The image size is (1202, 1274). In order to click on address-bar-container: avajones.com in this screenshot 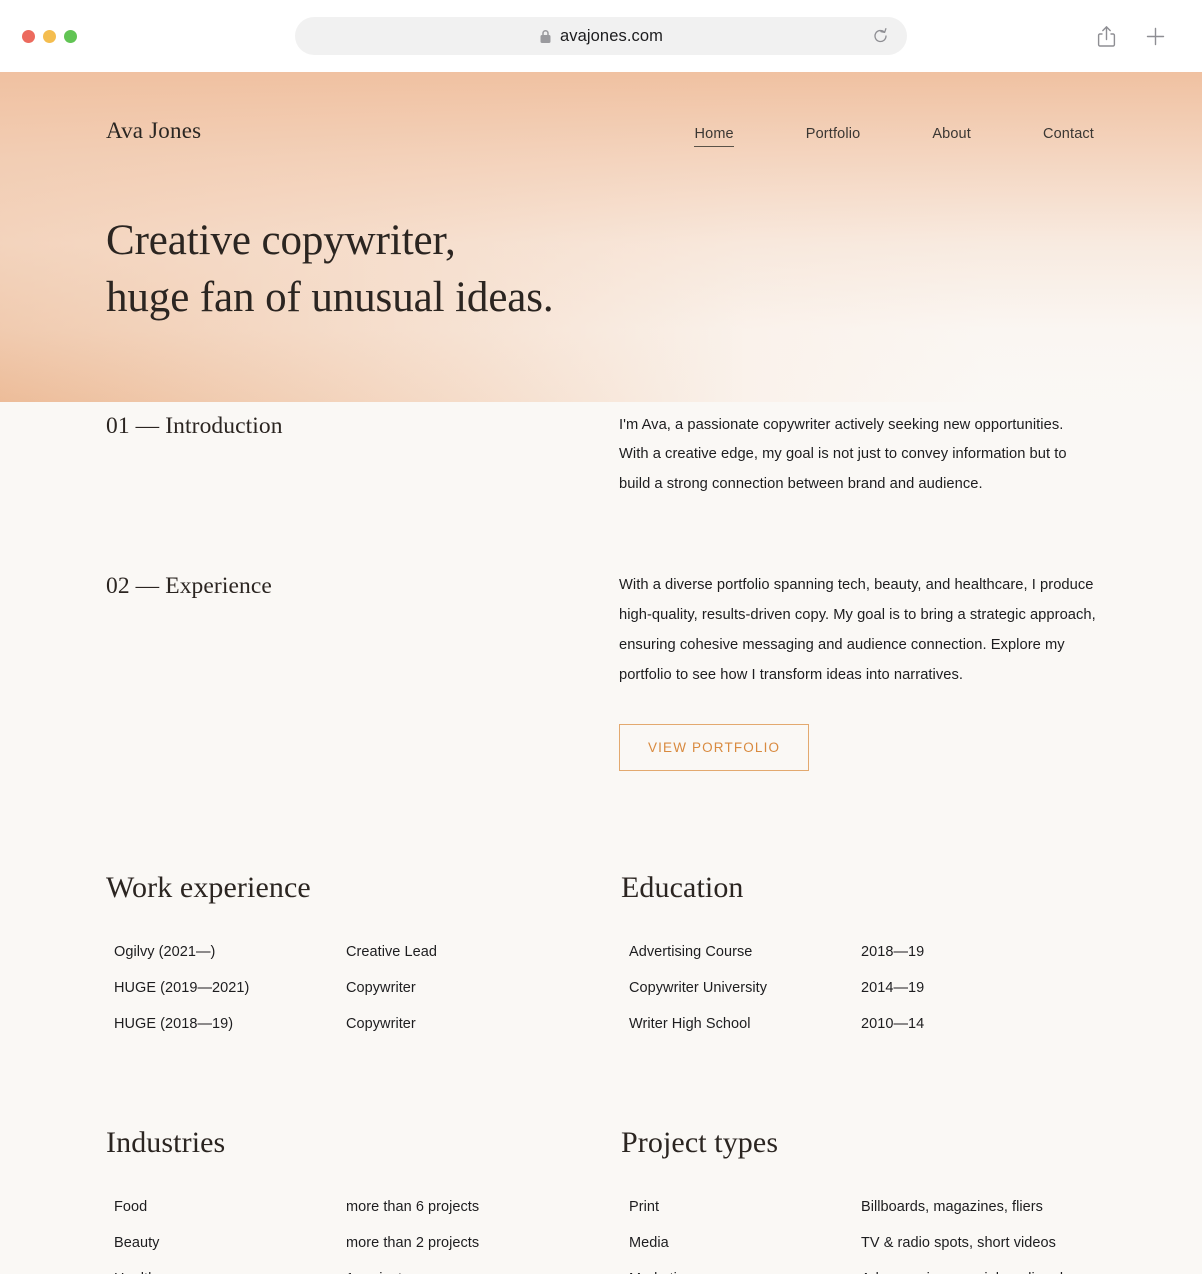, I will do `click(601, 36)`.